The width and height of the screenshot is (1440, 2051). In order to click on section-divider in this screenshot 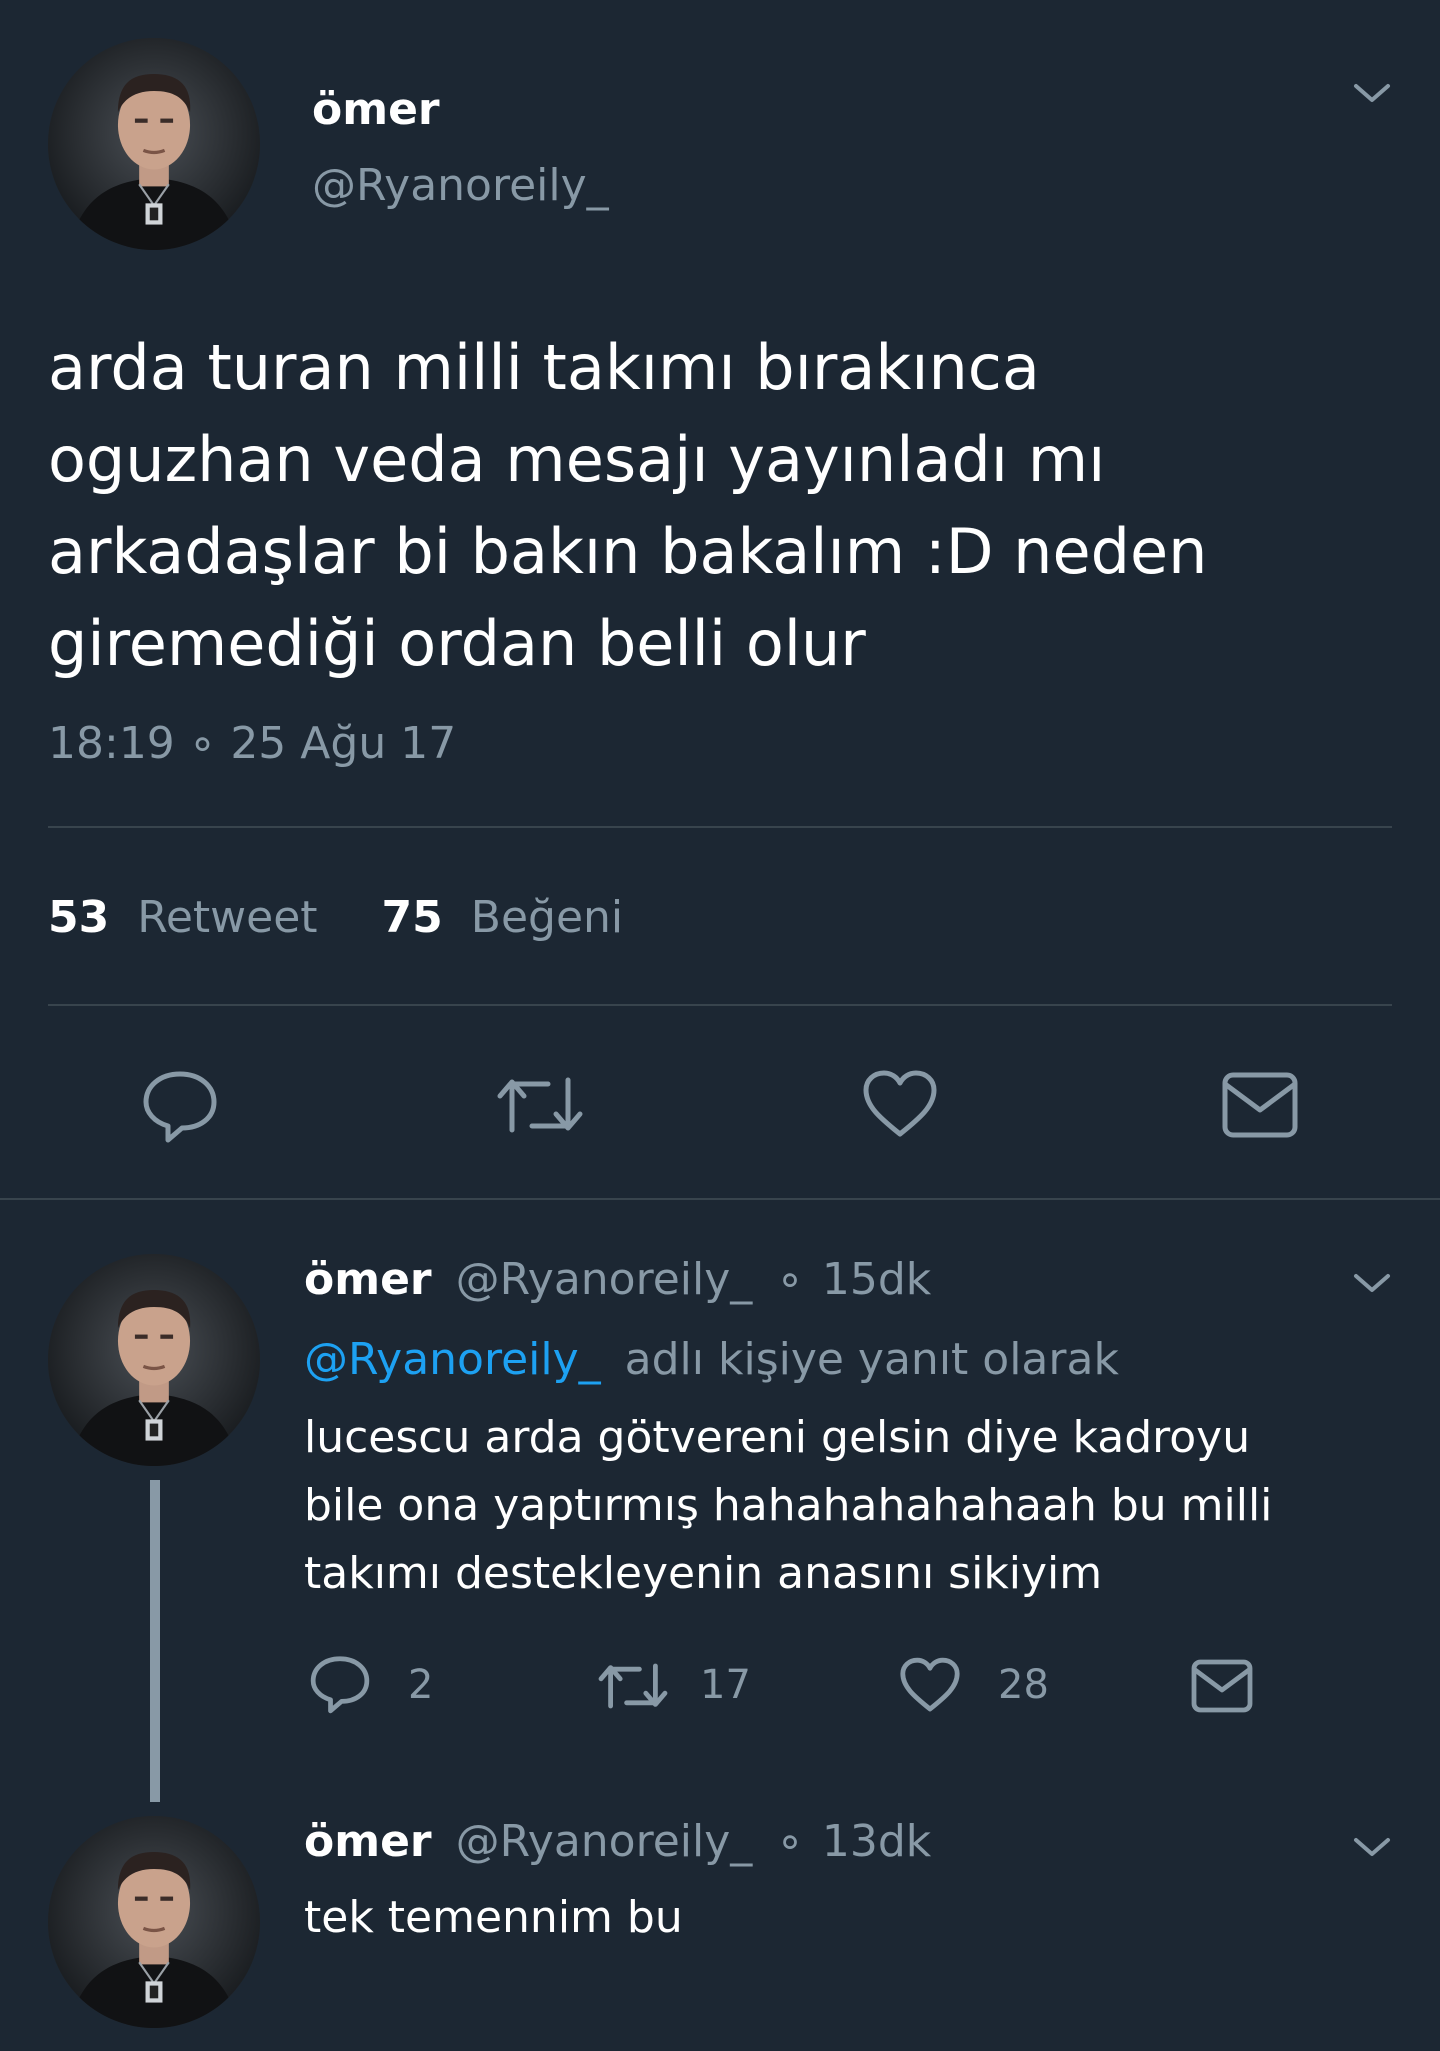, I will do `click(720, 1199)`.